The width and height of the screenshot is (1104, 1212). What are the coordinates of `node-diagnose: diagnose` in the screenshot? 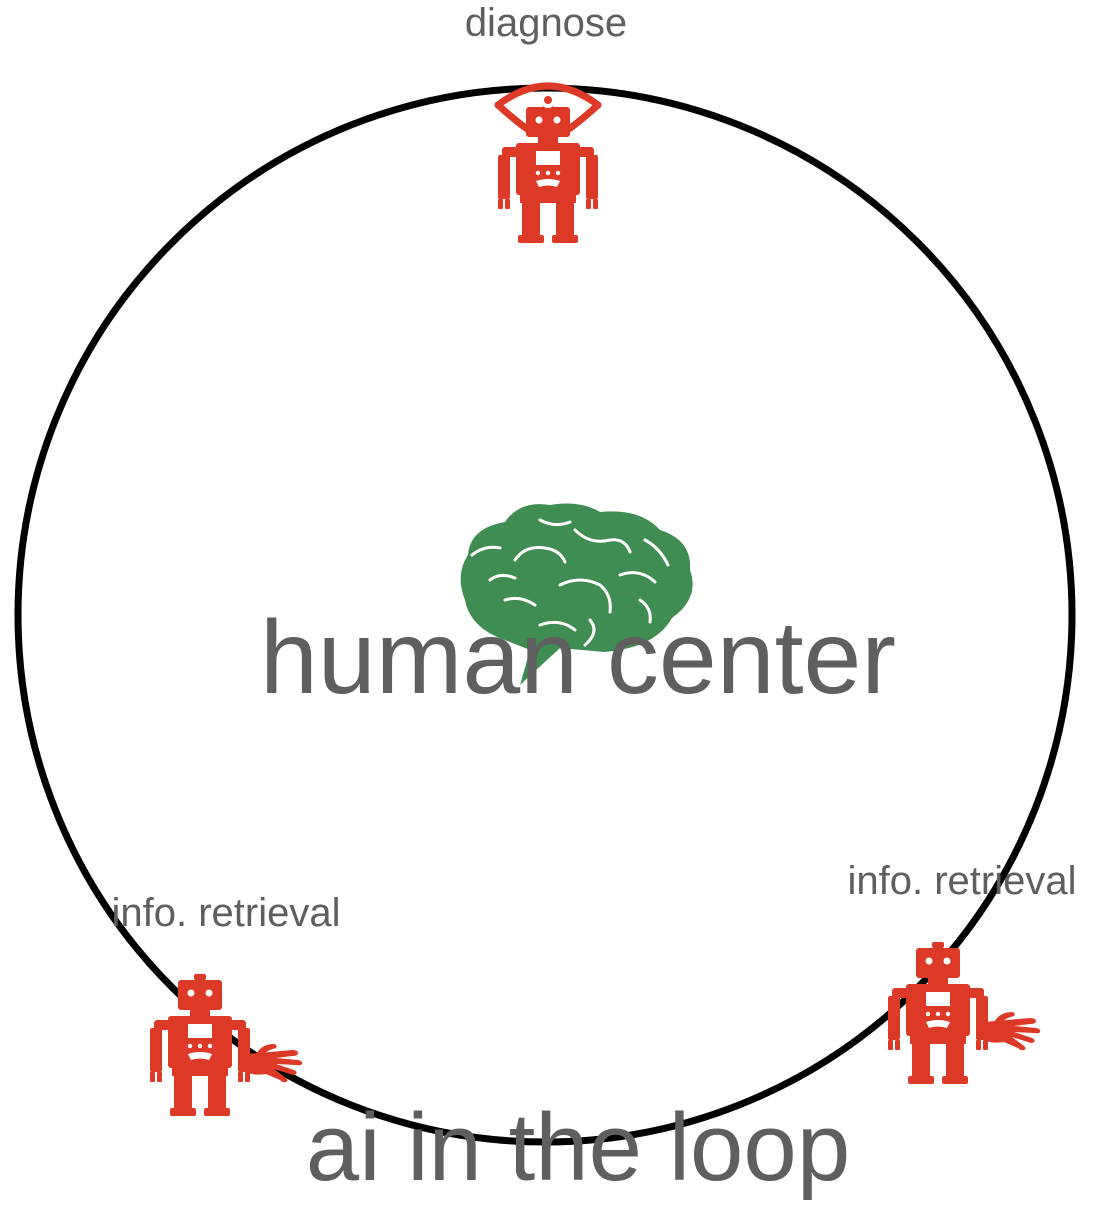 It's located at (546, 122).